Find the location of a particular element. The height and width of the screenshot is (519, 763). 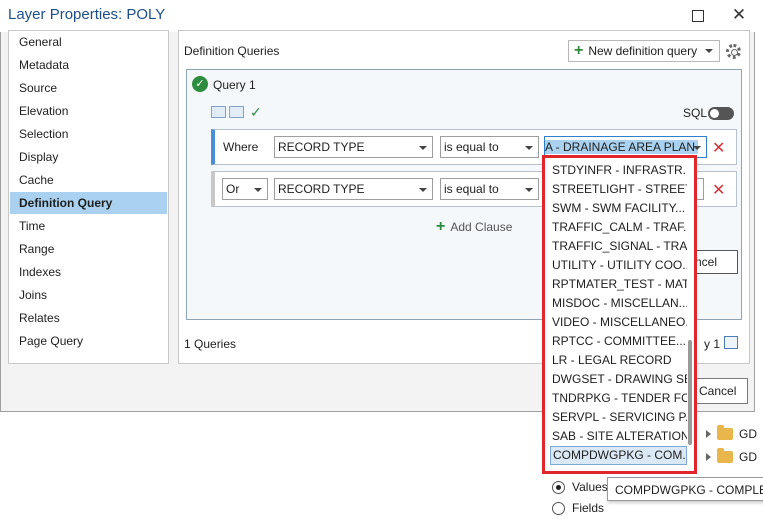

cancel-button: Cancel is located at coordinates (719, 391).